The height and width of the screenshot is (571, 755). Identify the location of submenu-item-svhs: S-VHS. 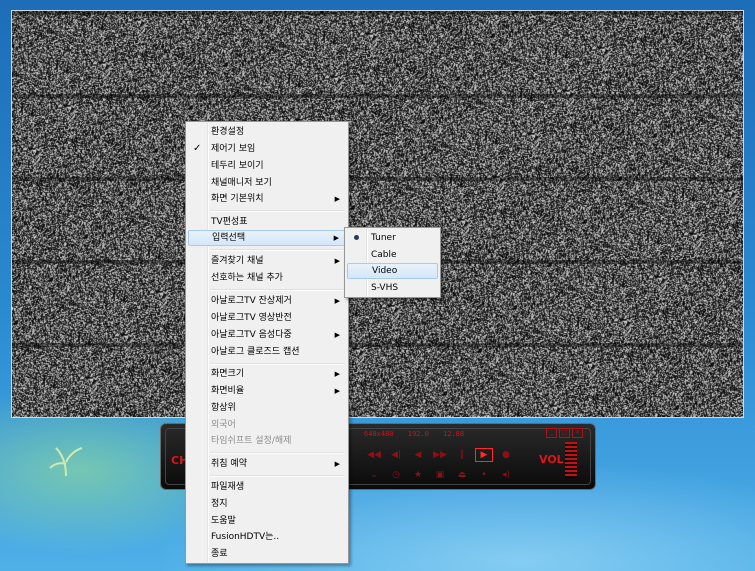
(392, 288).